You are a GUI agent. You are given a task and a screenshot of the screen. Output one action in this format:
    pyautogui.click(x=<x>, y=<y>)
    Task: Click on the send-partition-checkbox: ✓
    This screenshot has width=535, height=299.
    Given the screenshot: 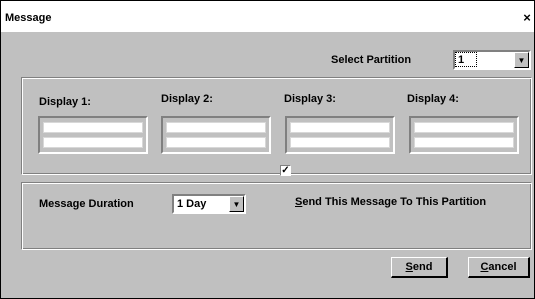 What is the action you would take?
    pyautogui.click(x=285, y=170)
    